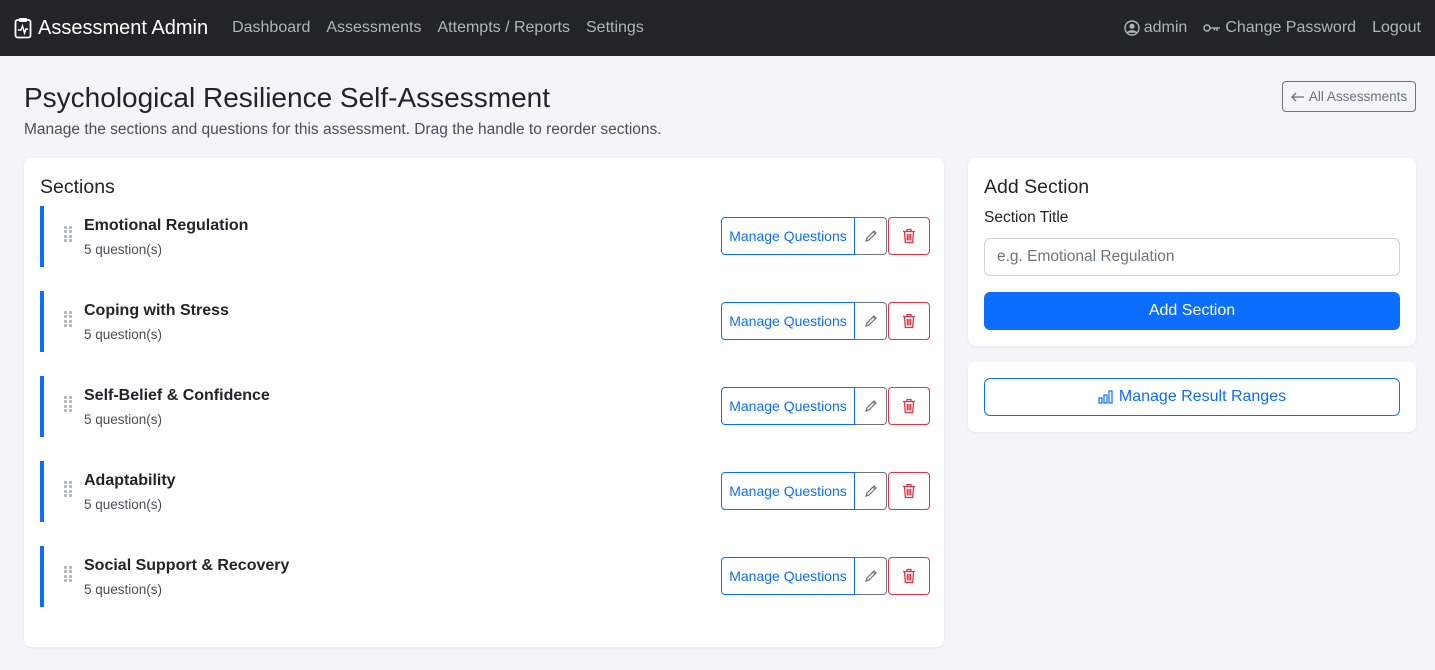  I want to click on nav-logout: Logout, so click(1396, 28).